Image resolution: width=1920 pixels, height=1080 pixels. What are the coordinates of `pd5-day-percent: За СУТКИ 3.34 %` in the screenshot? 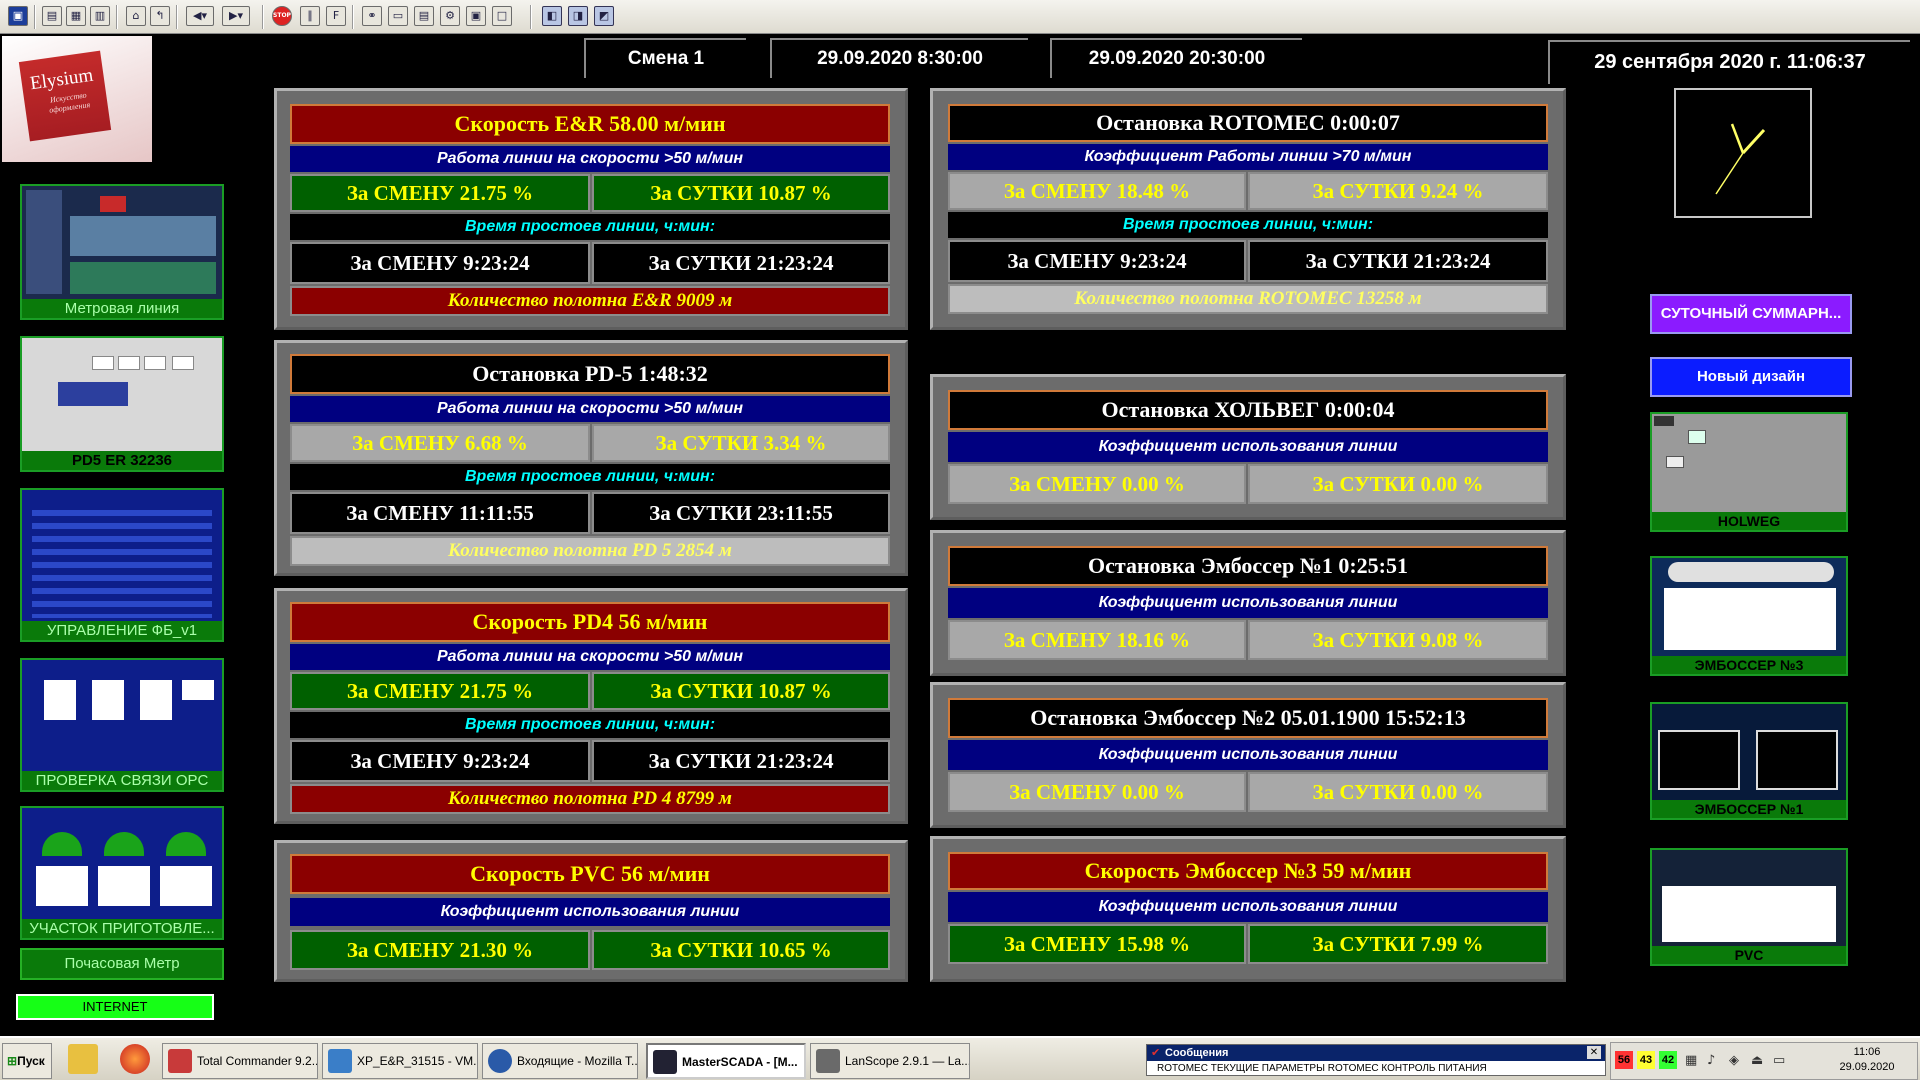 It's located at (741, 443).